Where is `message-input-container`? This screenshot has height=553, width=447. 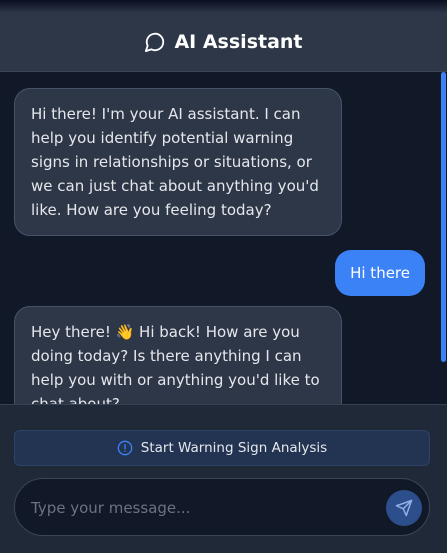
message-input-container is located at coordinates (222, 507).